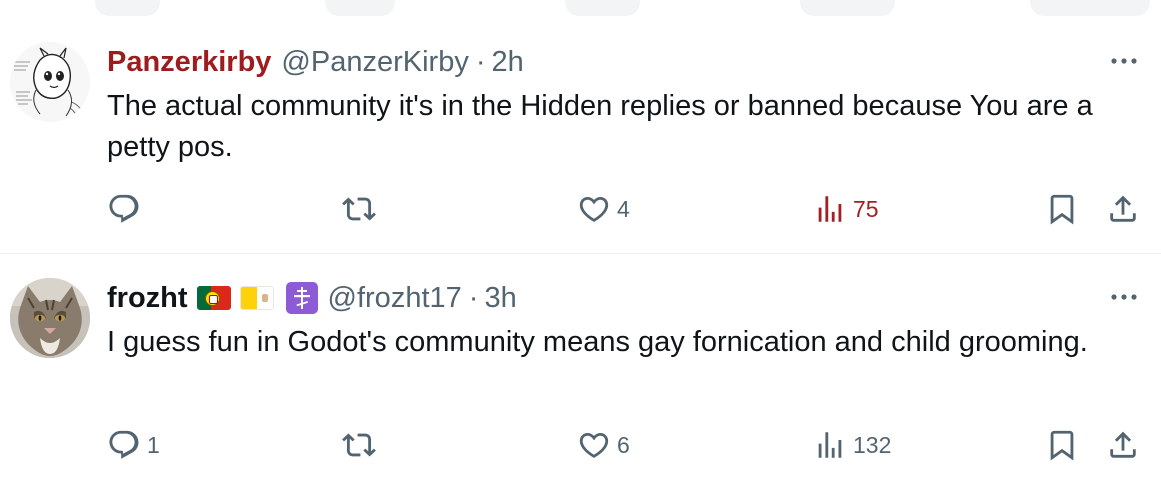 This screenshot has width=1161, height=490. What do you see at coordinates (213, 298) in the screenshot?
I see `portugal-flag-icon` at bounding box center [213, 298].